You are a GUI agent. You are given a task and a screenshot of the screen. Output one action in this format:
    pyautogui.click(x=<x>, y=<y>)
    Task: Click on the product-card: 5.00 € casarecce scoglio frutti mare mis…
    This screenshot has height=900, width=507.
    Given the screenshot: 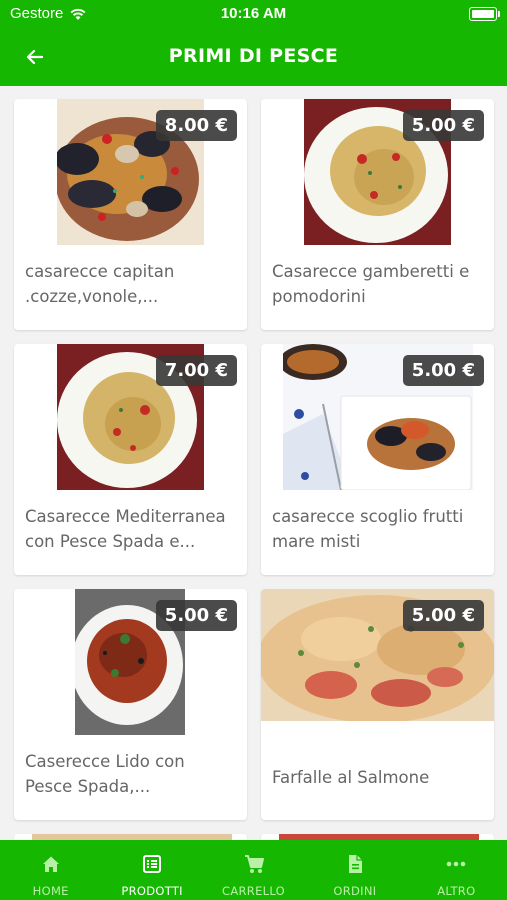 What is the action you would take?
    pyautogui.click(x=377, y=459)
    